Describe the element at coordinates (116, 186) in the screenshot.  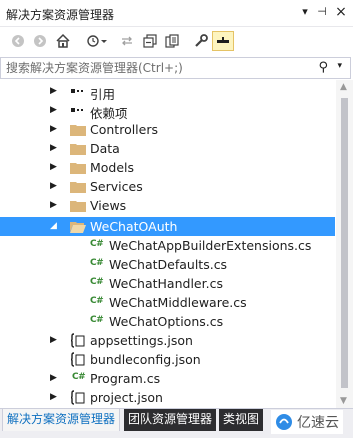
I see `tree-item-label: Services` at that location.